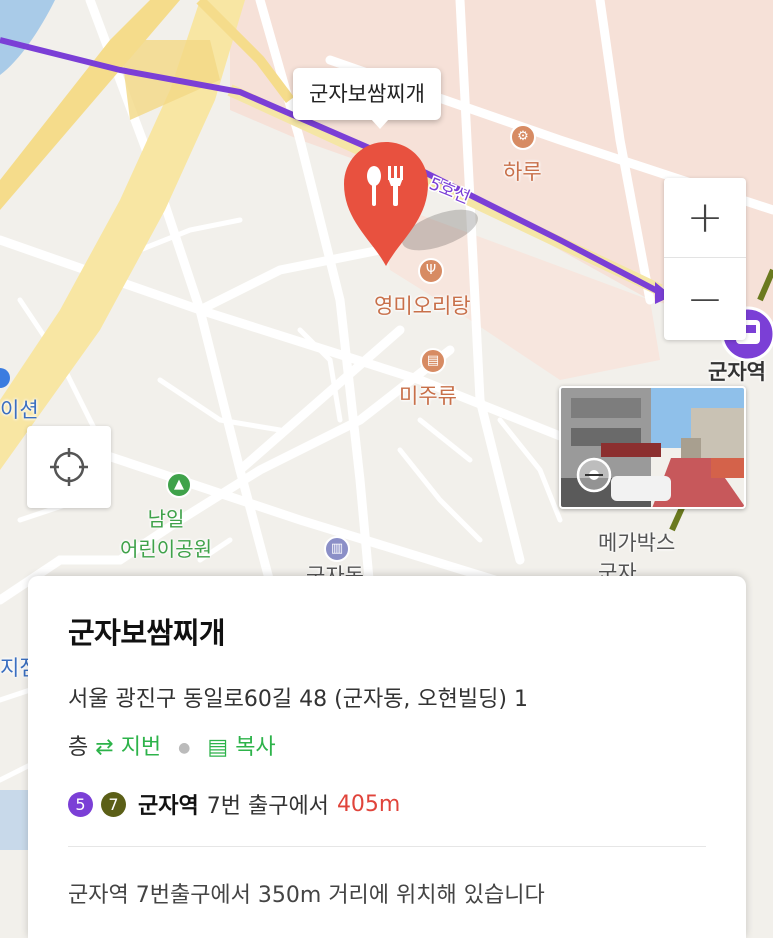  I want to click on exit-text: 7번 출구에서, so click(267, 806).